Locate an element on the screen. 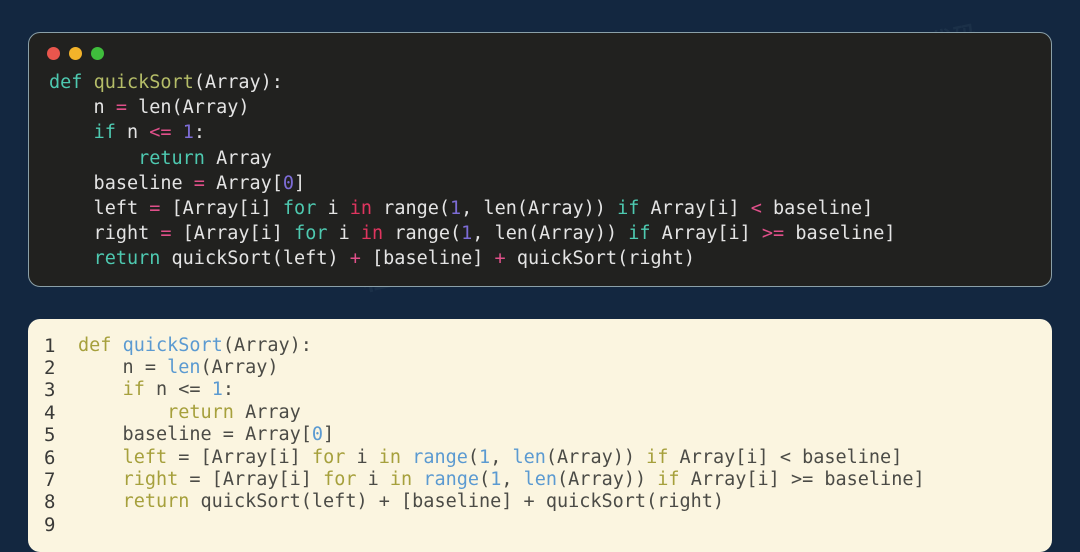 The width and height of the screenshot is (1080, 552). zoom-button-icon is located at coordinates (97, 53).